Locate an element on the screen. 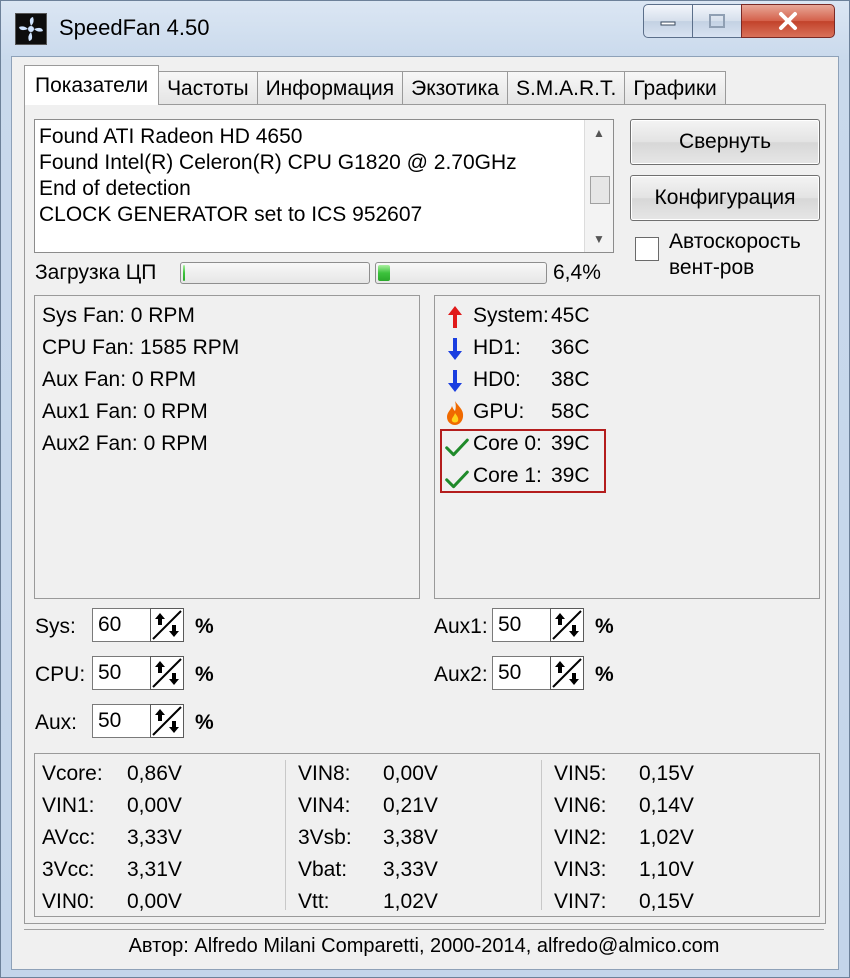 The width and height of the screenshot is (850, 978). volt-value: 3,31V is located at coordinates (154, 869).